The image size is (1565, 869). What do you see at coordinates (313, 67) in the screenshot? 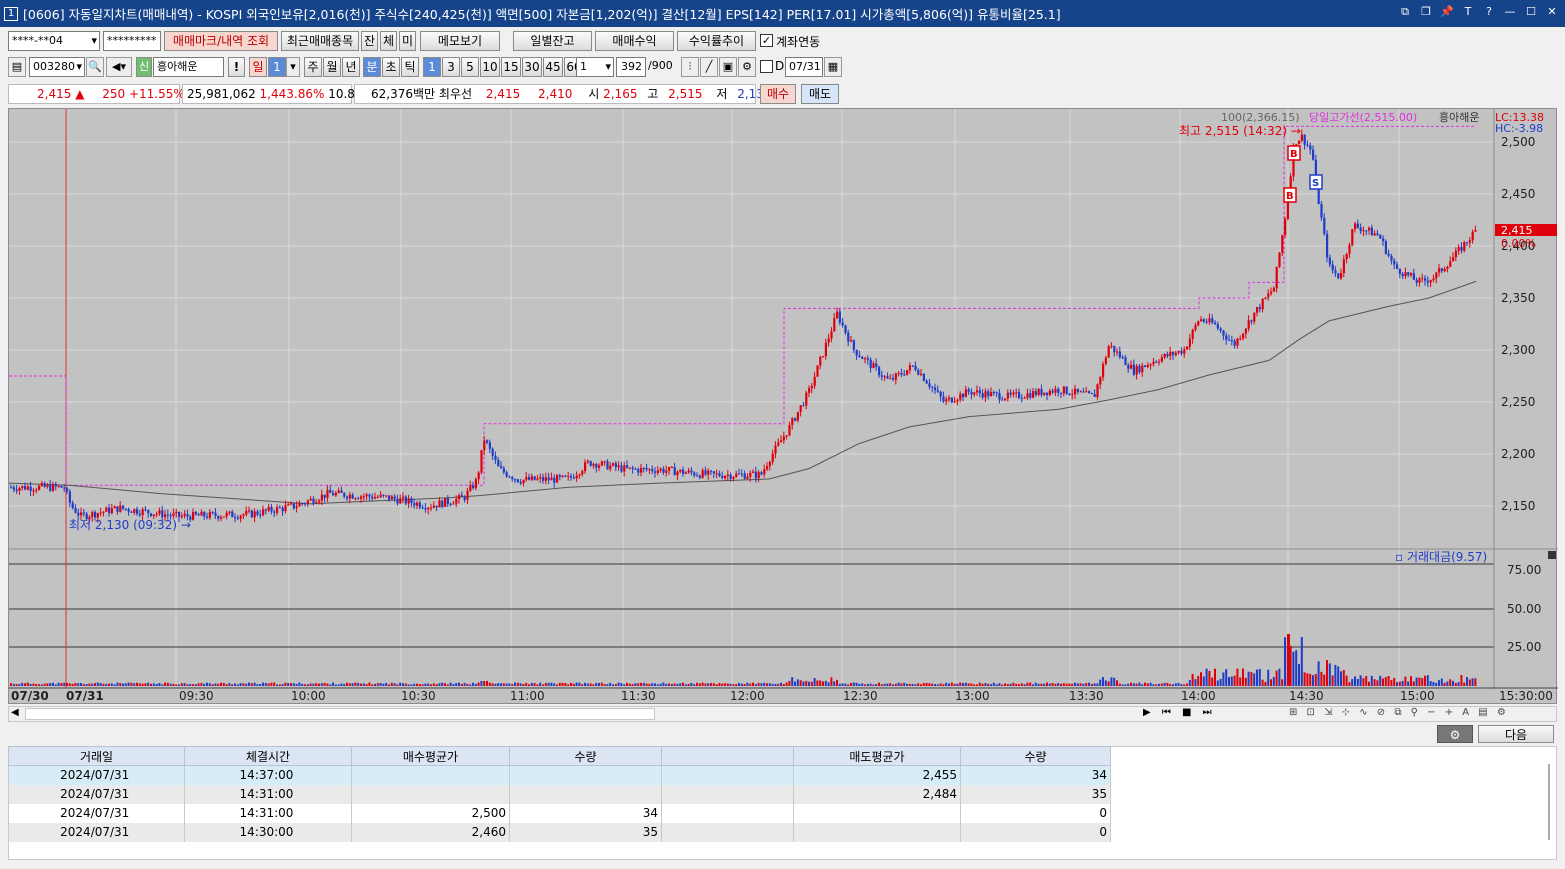
I see `period-week-button: 주` at bounding box center [313, 67].